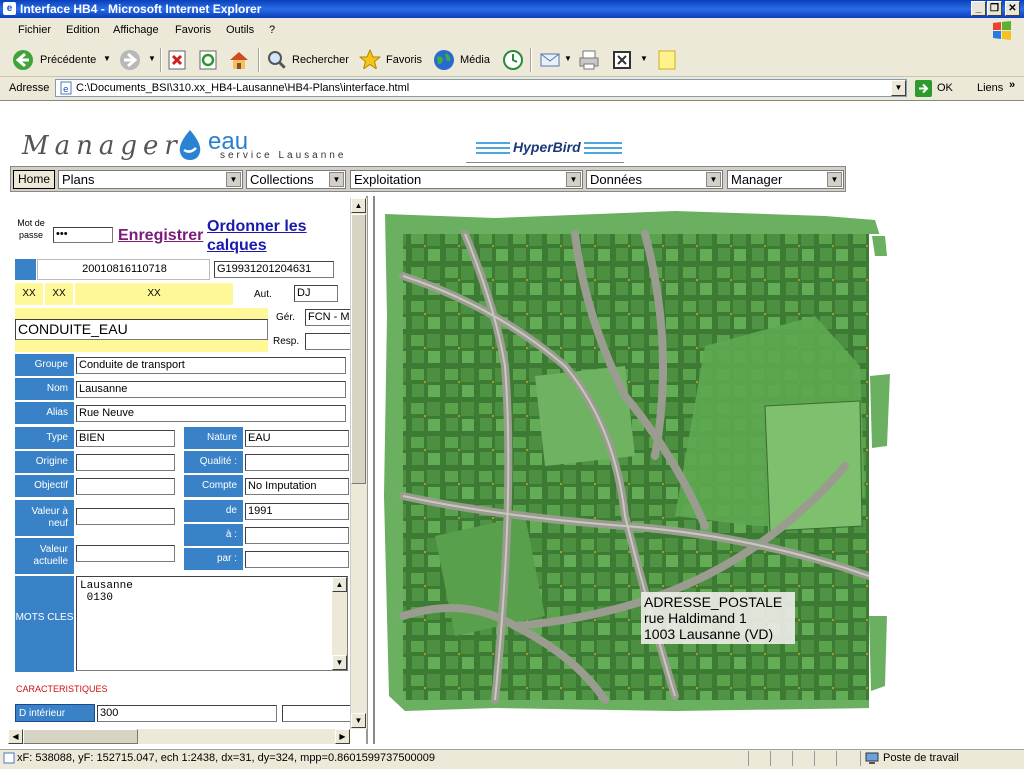  I want to click on objectif-field, so click(125, 486).